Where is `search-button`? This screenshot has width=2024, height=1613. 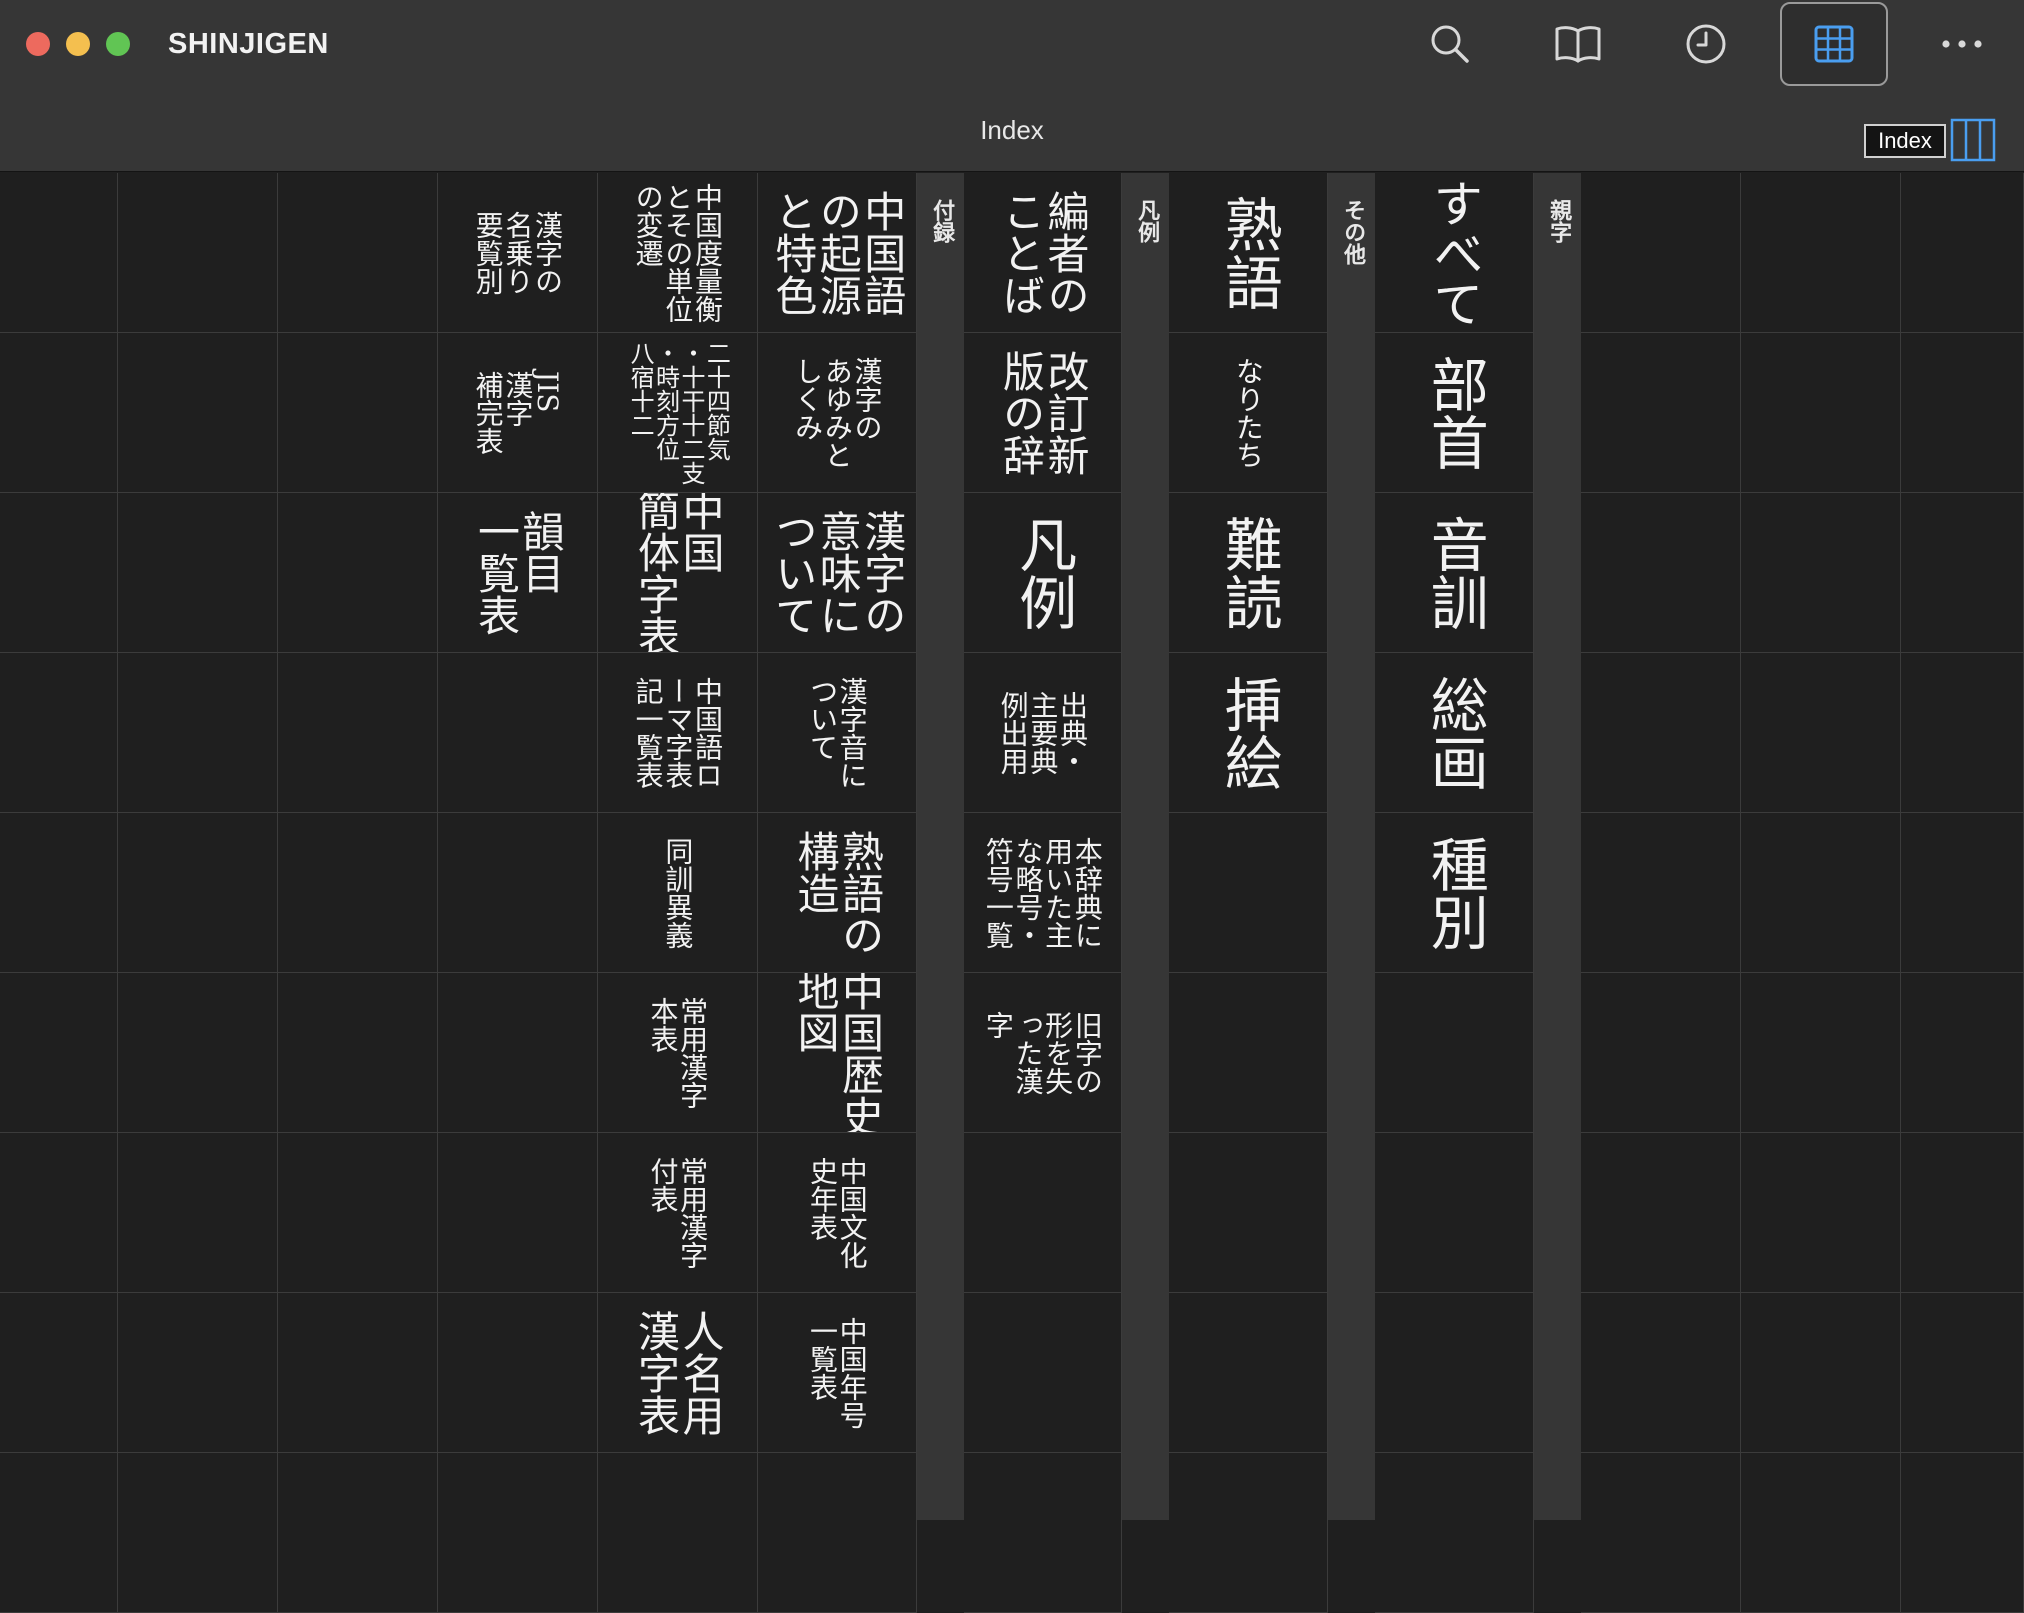
search-button is located at coordinates (1450, 44).